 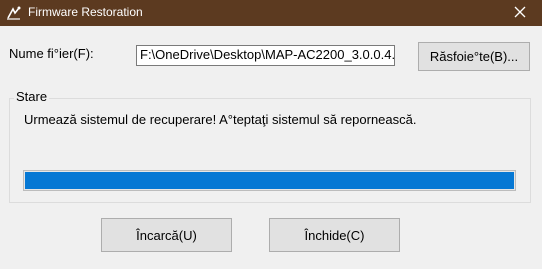 What do you see at coordinates (265, 55) in the screenshot?
I see `file-path-input: F:\OneDrive\Desktop\MAP-AC2200_3.0.0.4.` at bounding box center [265, 55].